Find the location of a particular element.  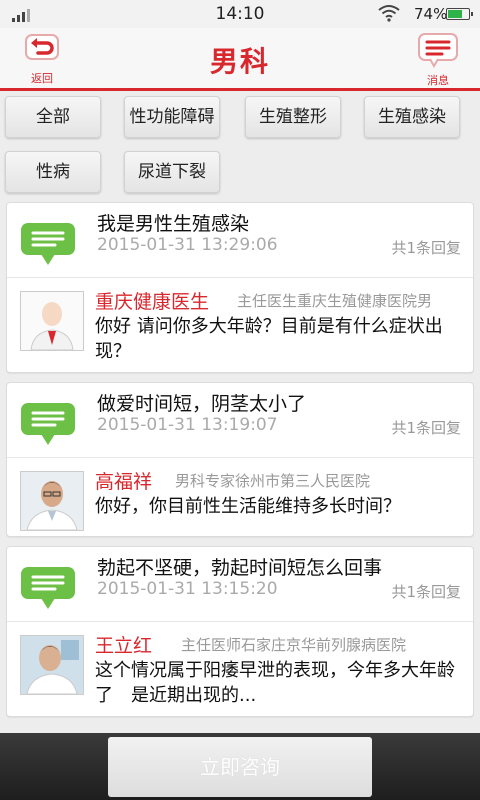

battery-icon is located at coordinates (459, 14).